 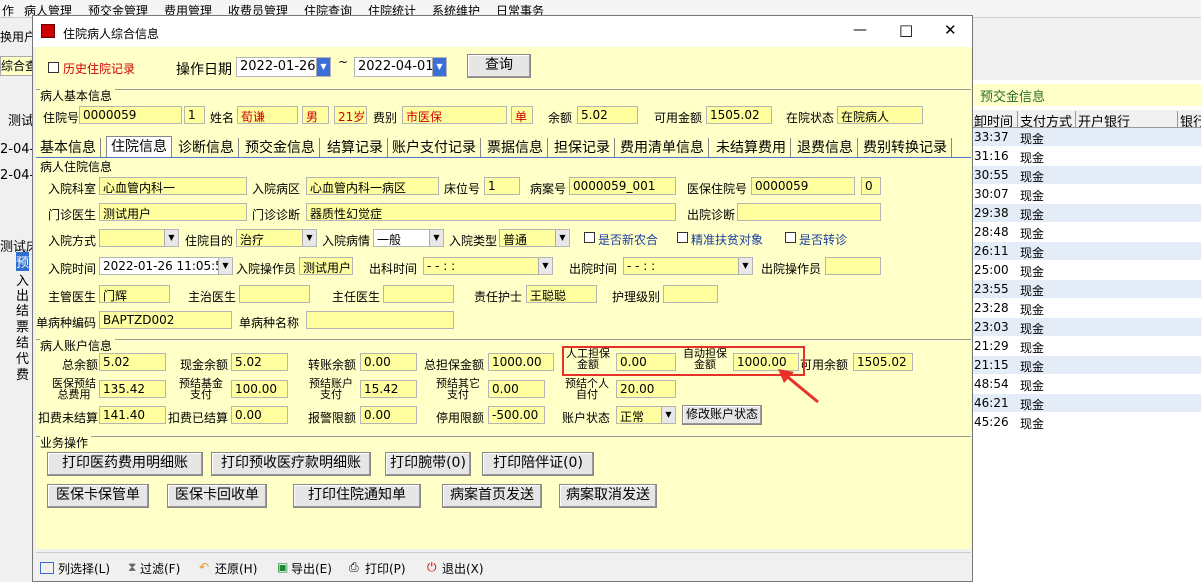 I want to click on sex-field: 男, so click(x=315, y=115).